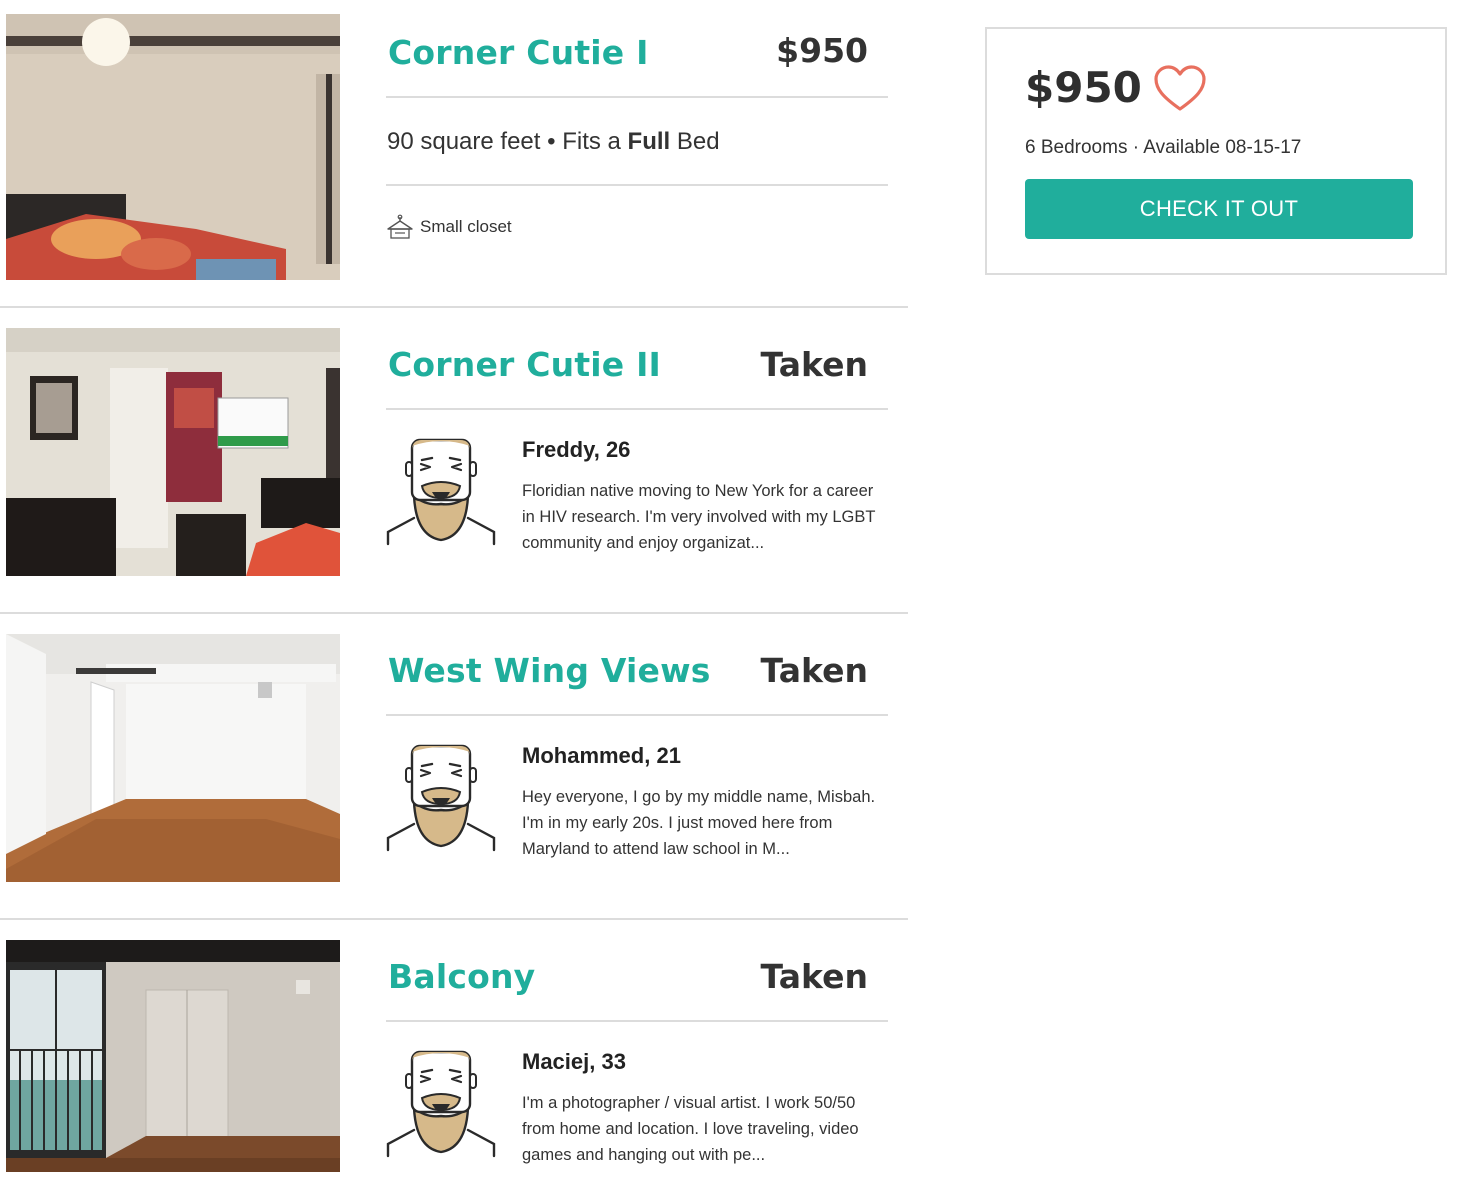  Describe the element at coordinates (400, 226) in the screenshot. I see `closet-hanger-icon` at that location.